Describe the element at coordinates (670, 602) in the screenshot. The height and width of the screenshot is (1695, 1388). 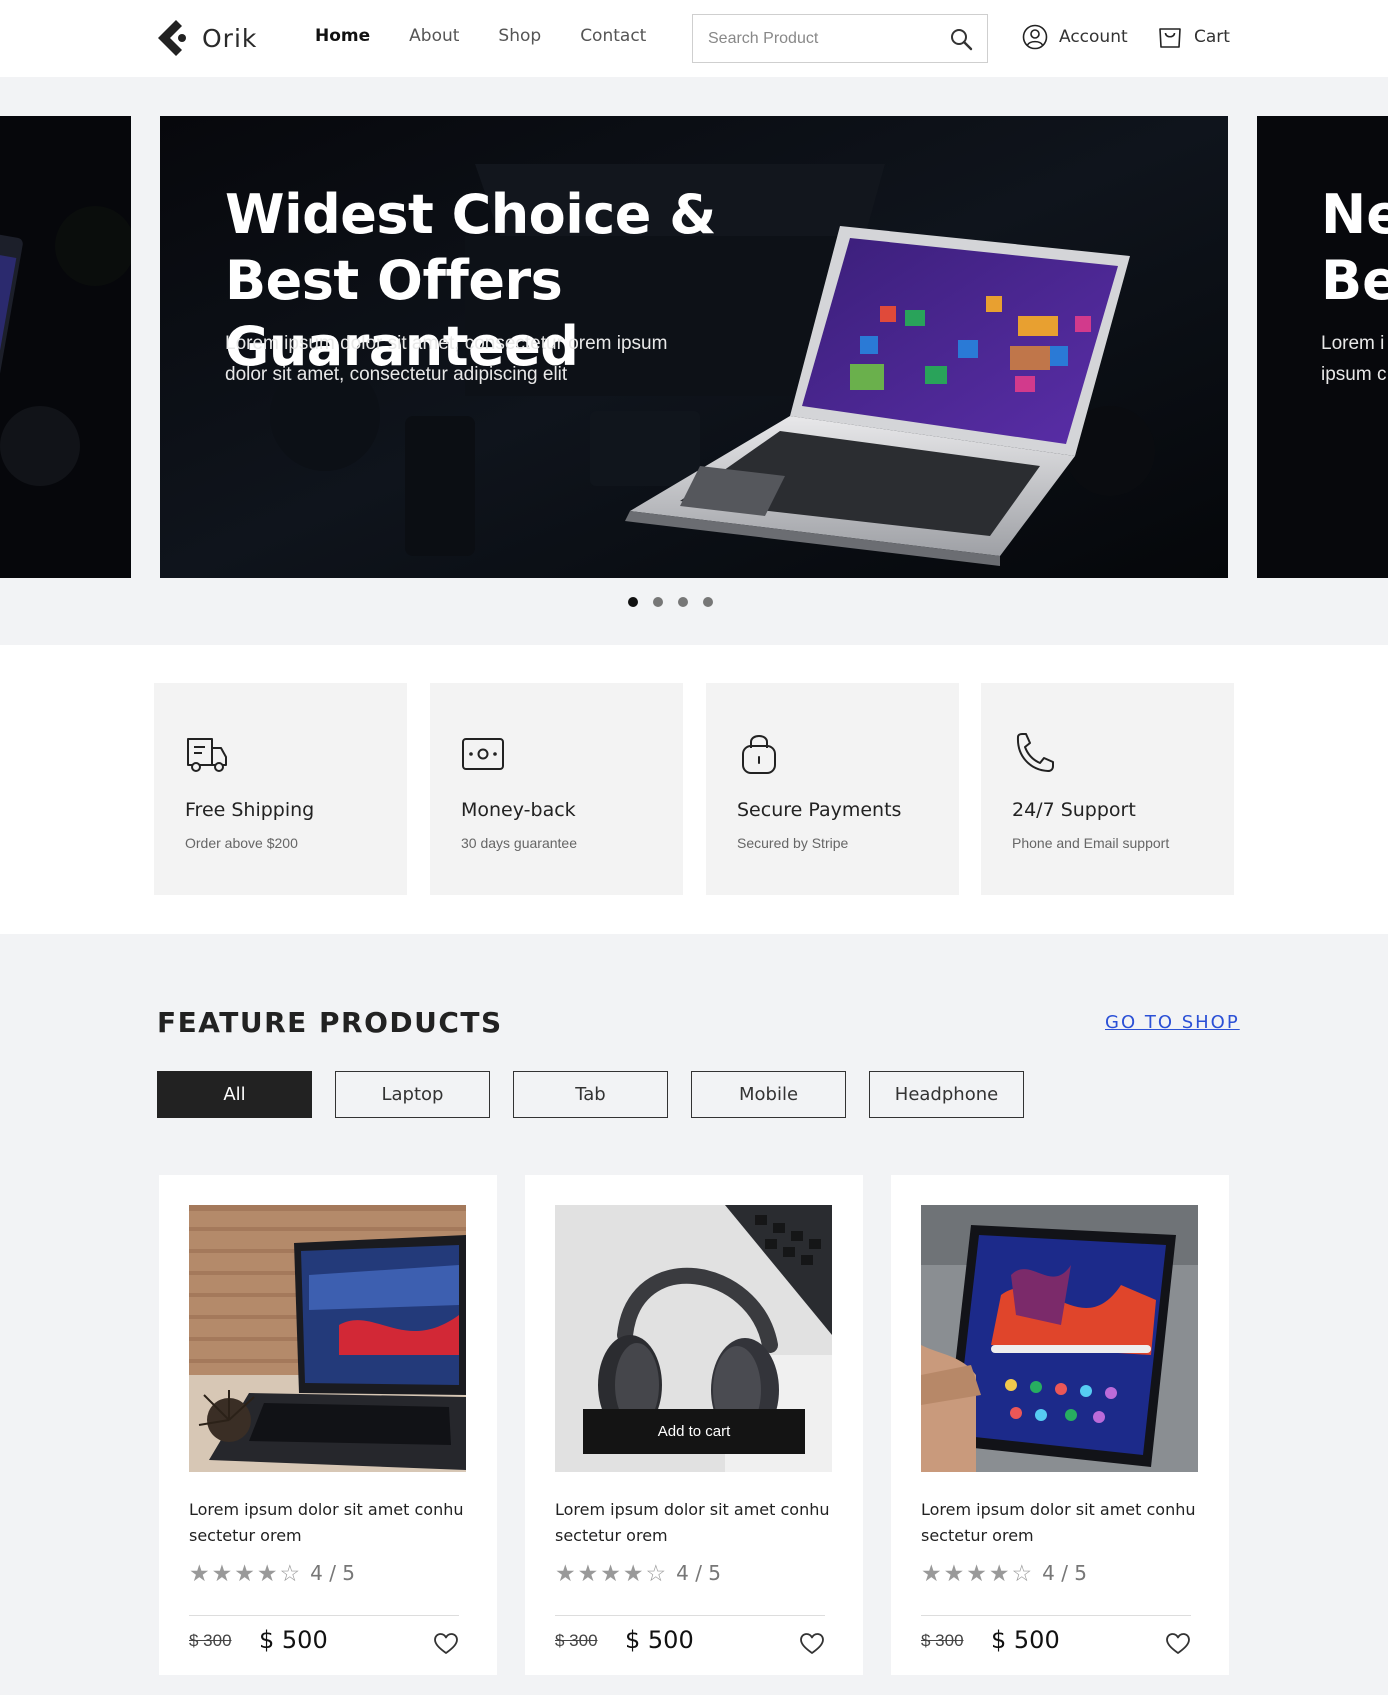
I see `carousel-dots` at that location.